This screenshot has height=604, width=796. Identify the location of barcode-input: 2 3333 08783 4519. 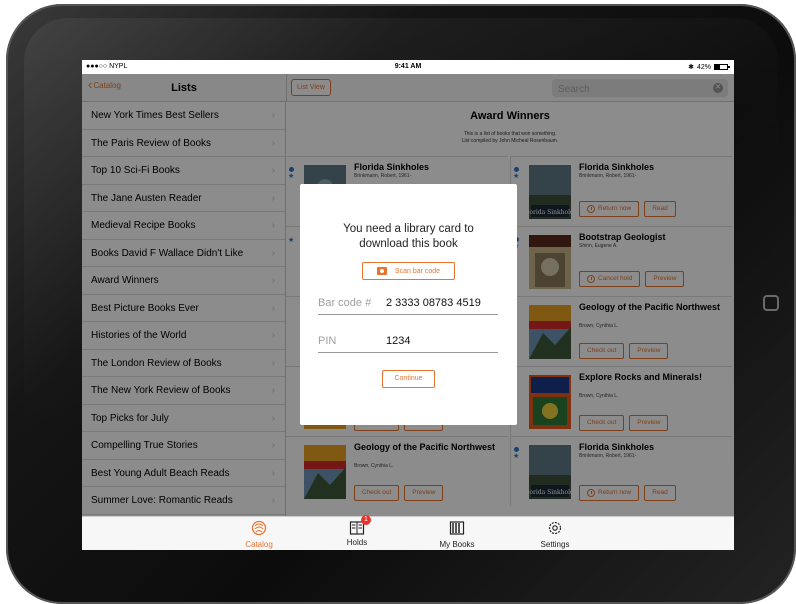
(433, 303).